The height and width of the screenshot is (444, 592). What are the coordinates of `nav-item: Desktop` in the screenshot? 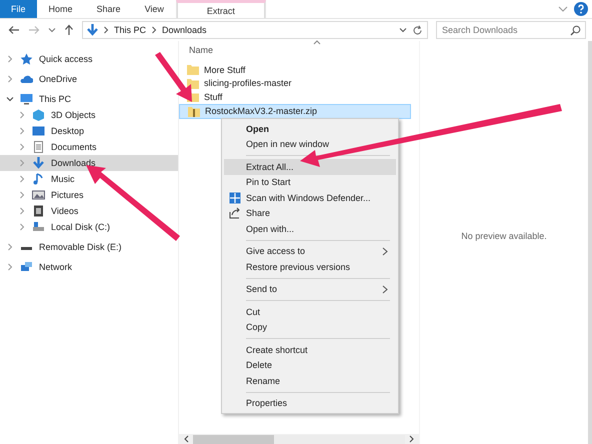 It's located at (89, 131).